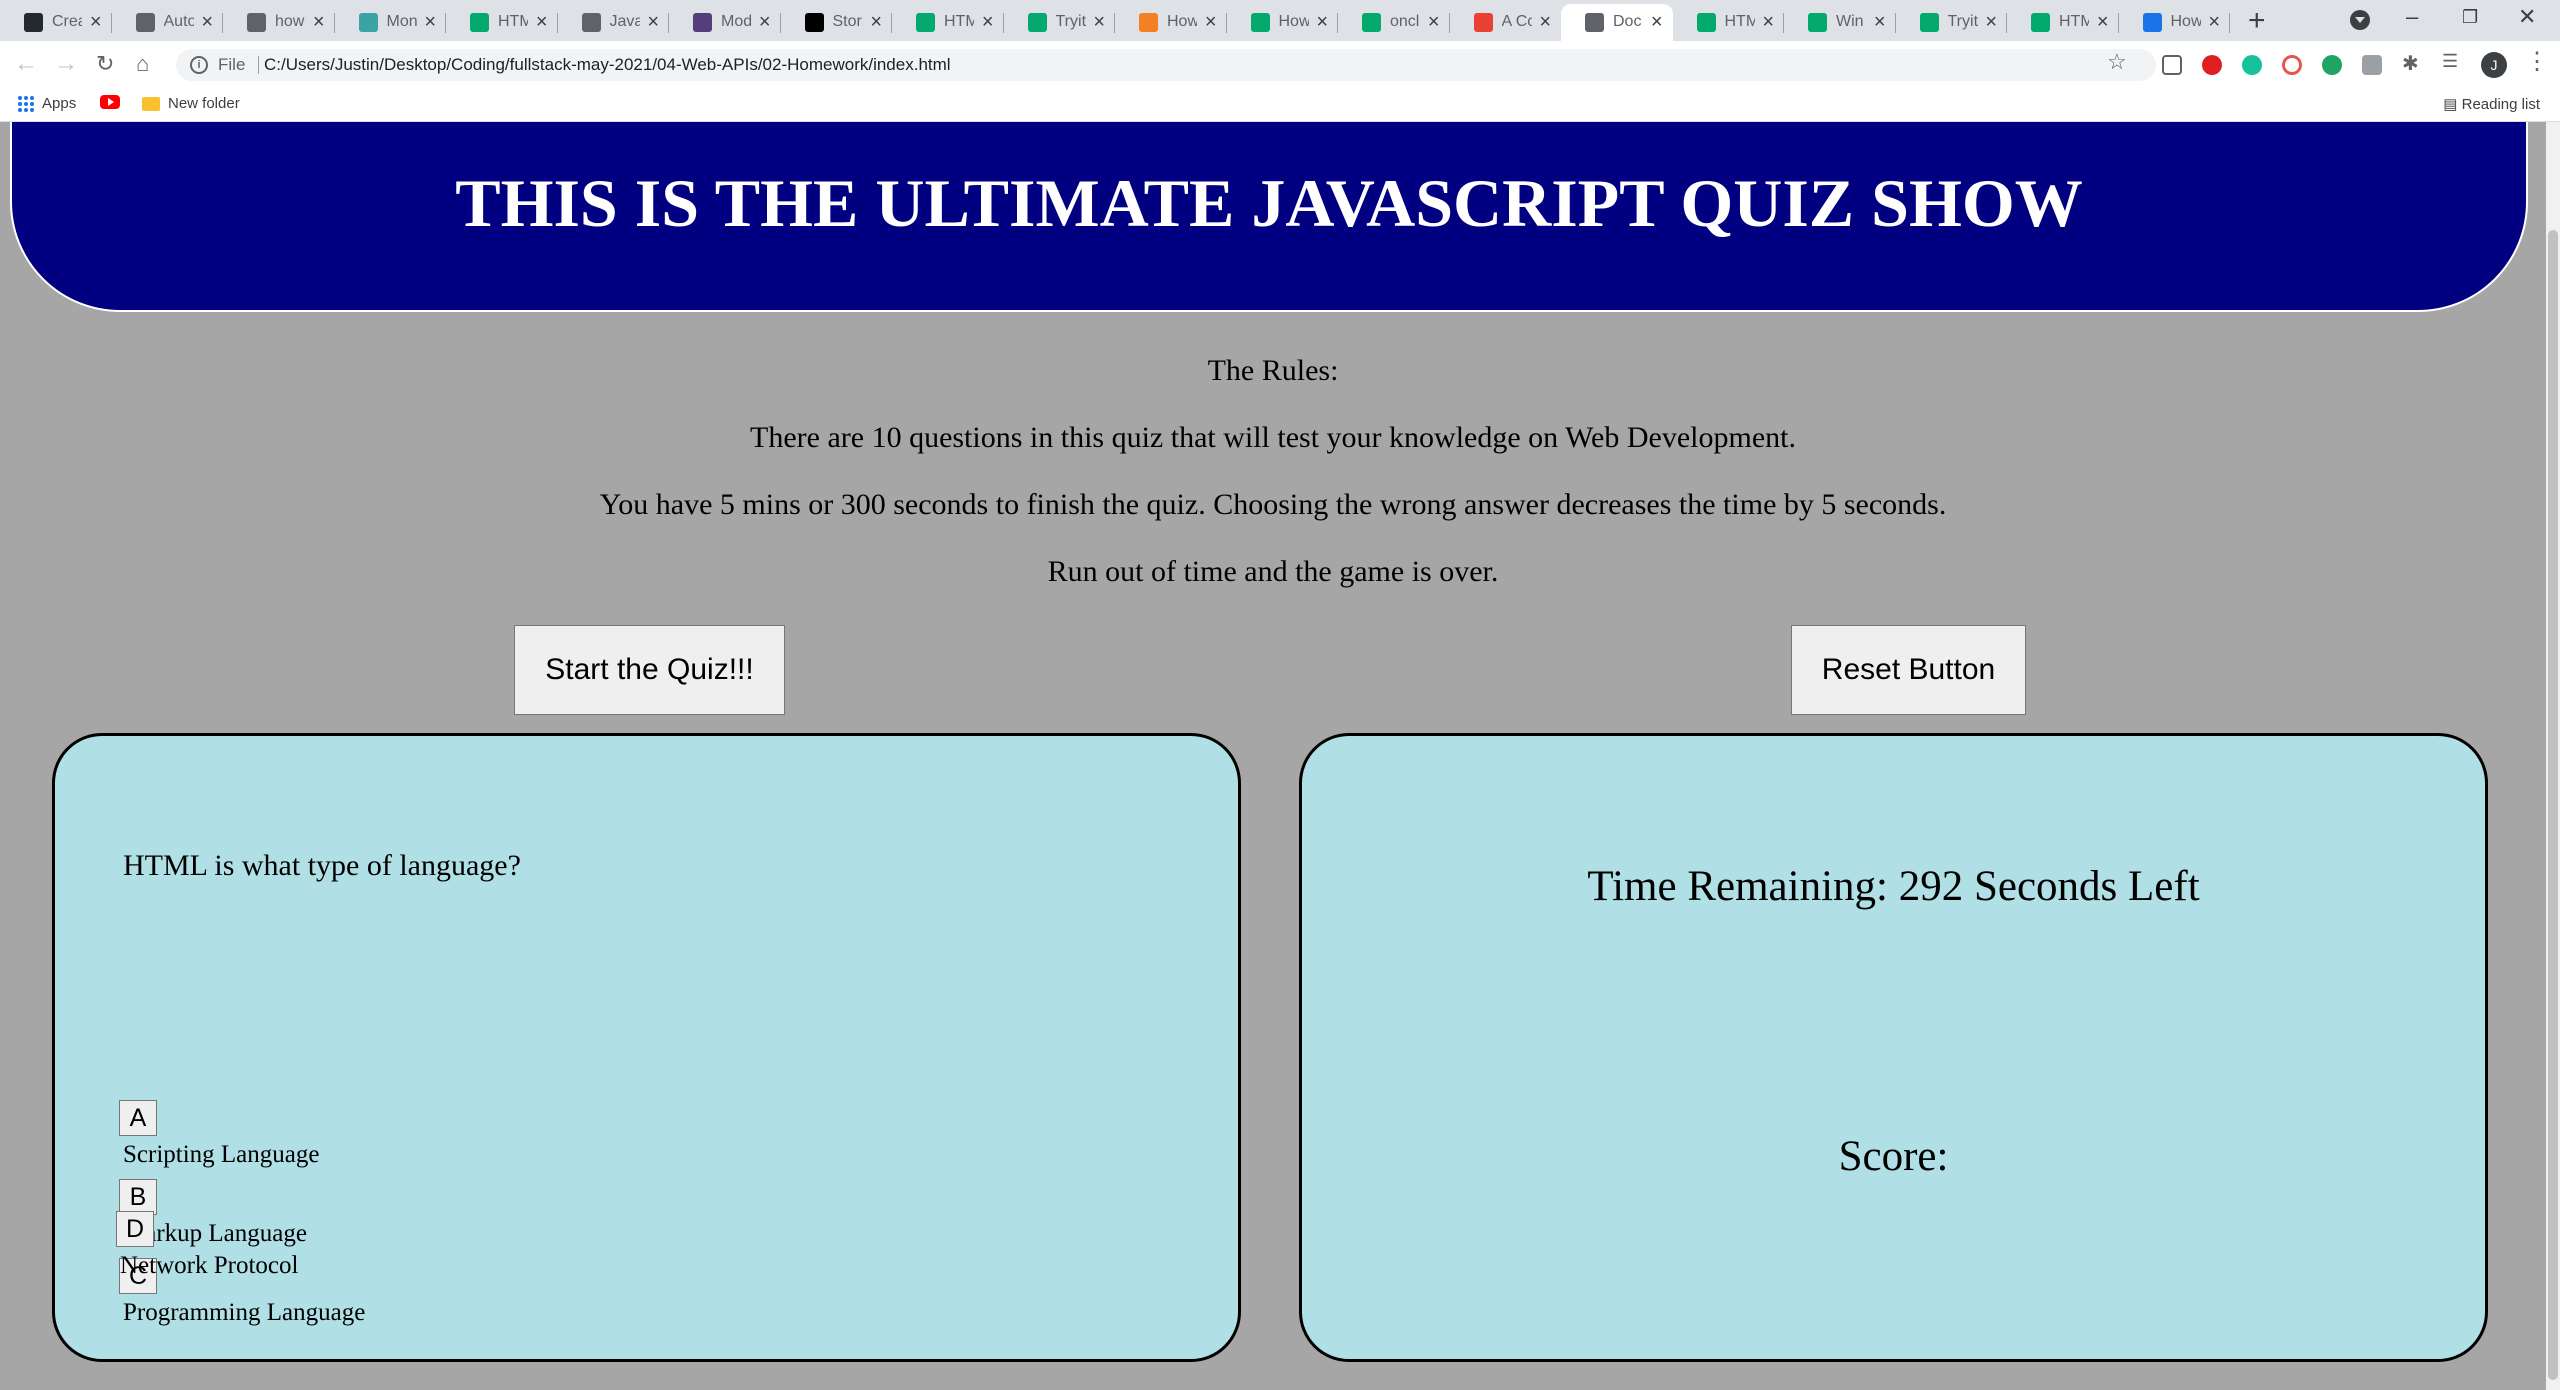 The width and height of the screenshot is (2560, 1390). I want to click on tab-search-icon, so click(2360, 20).